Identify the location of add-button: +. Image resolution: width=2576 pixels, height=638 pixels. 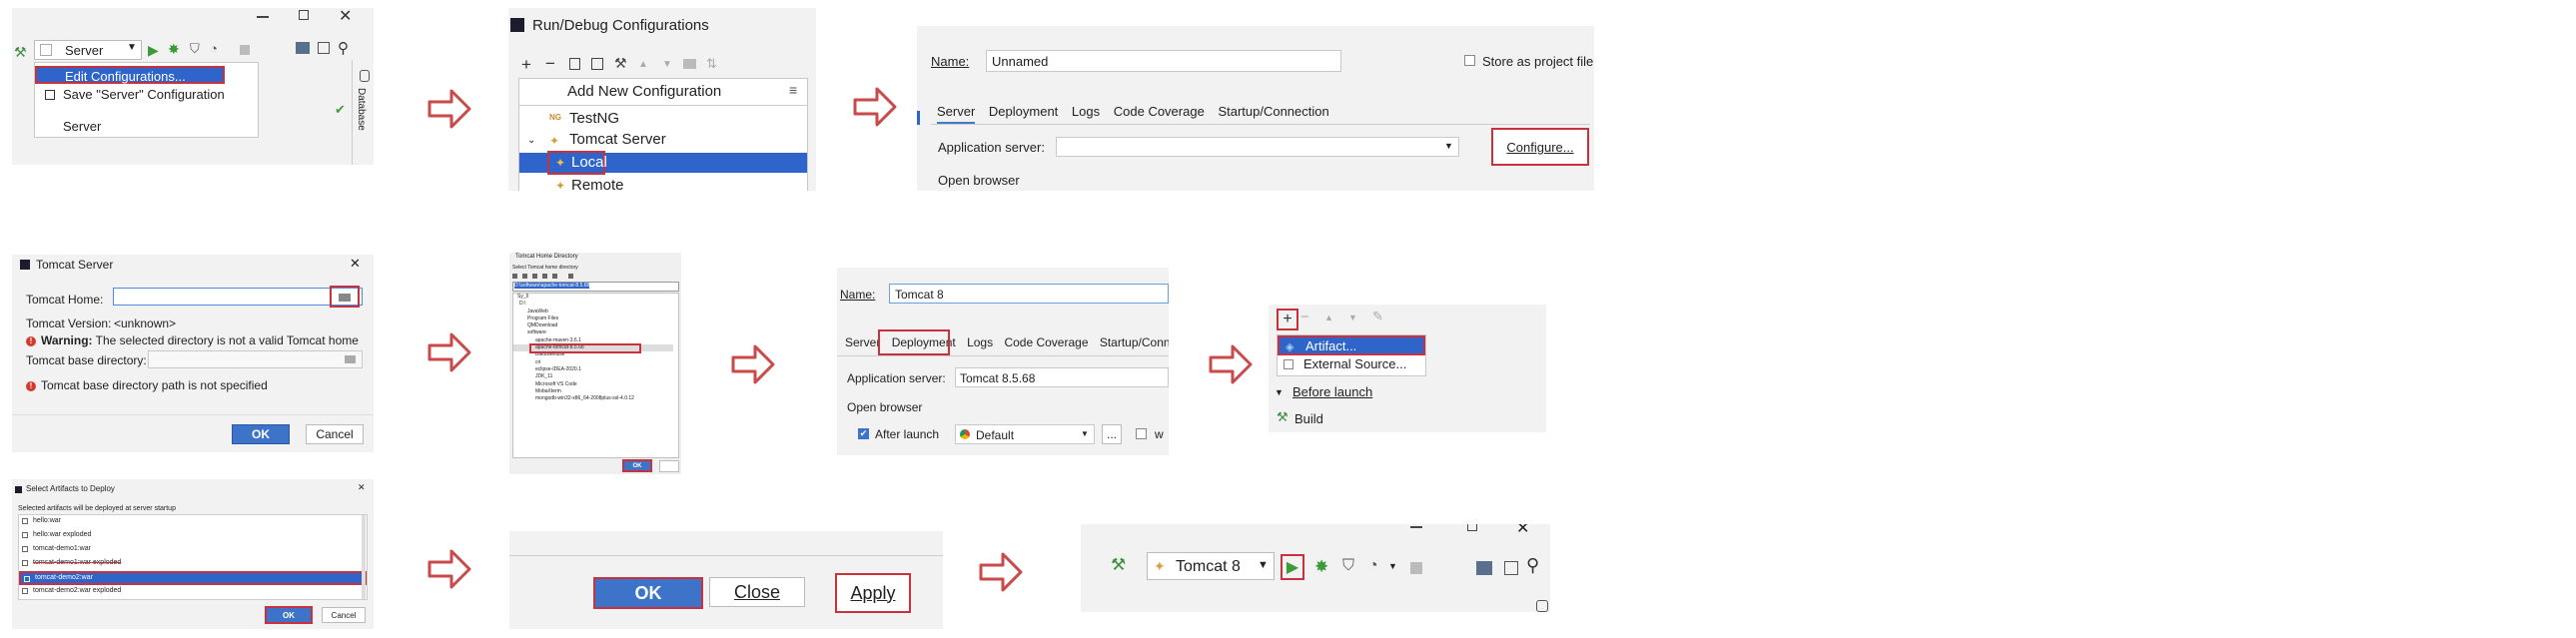
(1287, 319).